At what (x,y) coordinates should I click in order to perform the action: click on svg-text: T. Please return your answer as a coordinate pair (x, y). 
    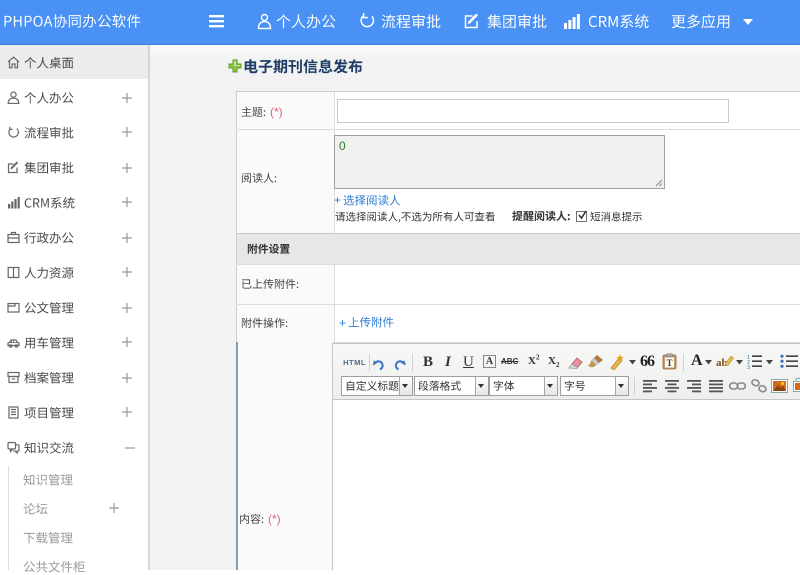
    Looking at the image, I should click on (669, 363).